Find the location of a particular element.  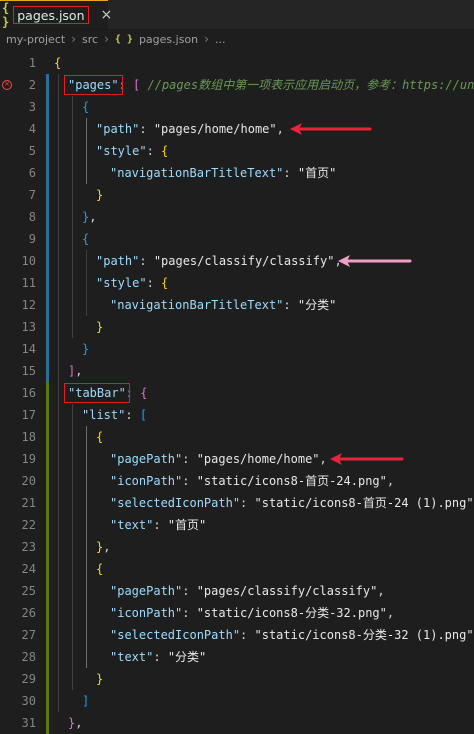

code-text: "path": "pages/classify/classify", is located at coordinates (219, 261).